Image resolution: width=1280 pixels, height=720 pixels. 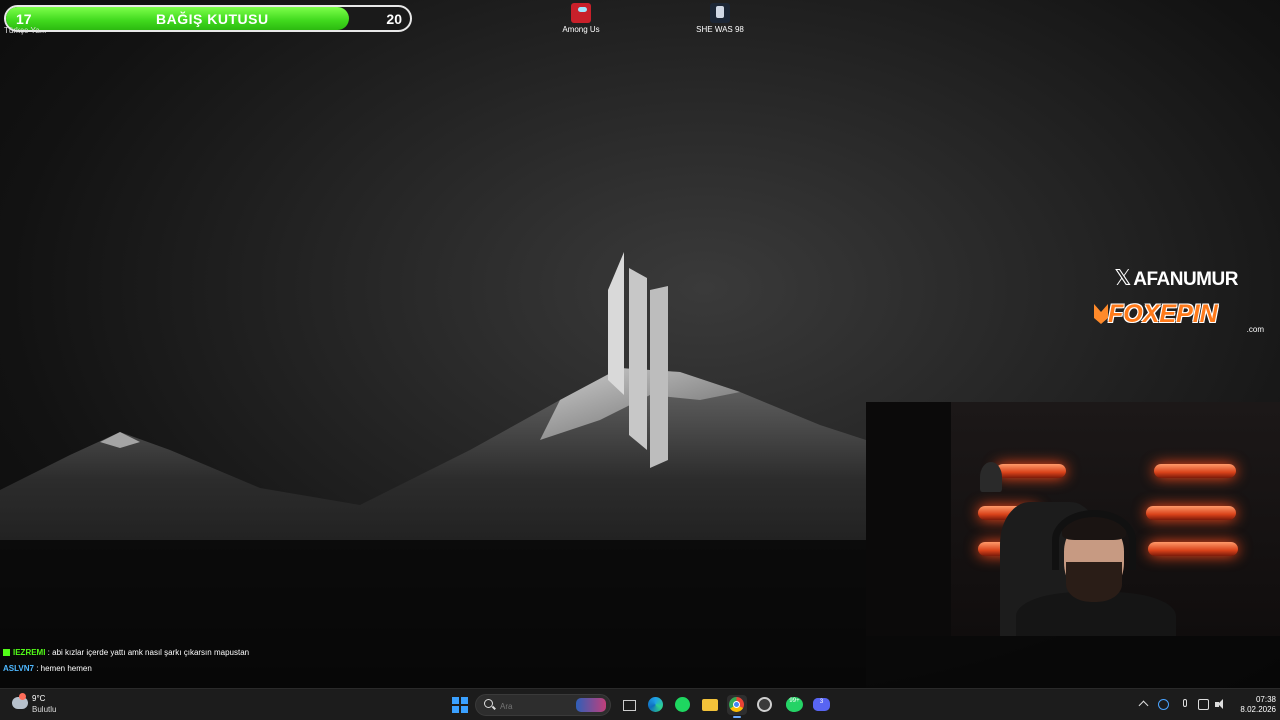 I want to click on headset, so click(x=1094, y=540).